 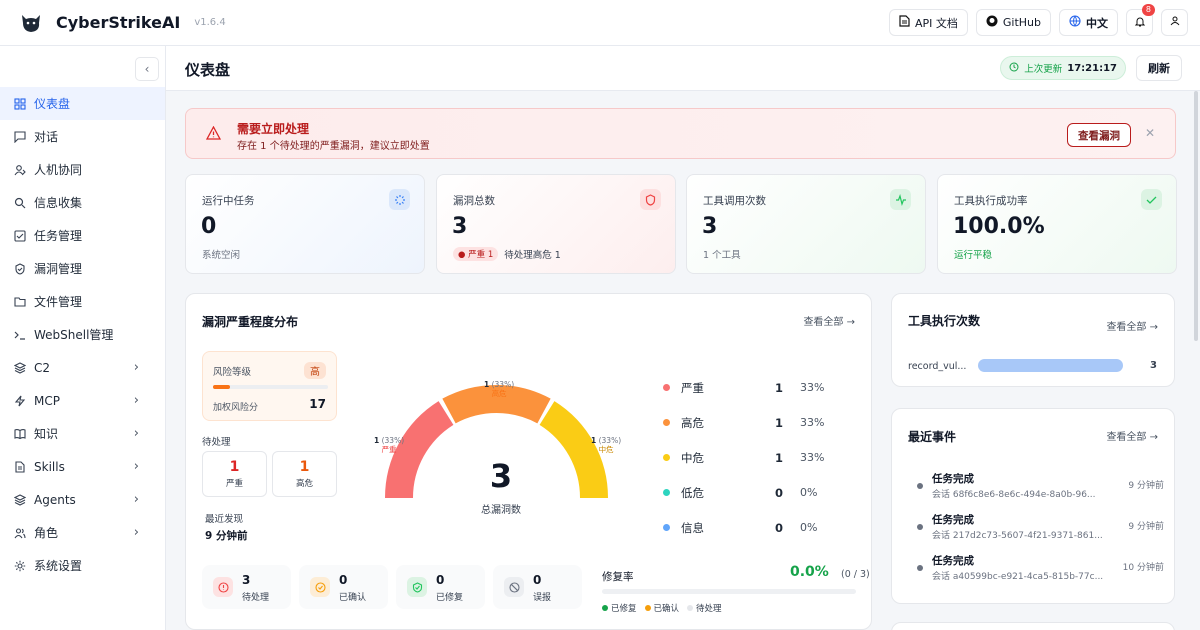 I want to click on sidebar-item-c2: C2 ›, so click(x=82, y=367).